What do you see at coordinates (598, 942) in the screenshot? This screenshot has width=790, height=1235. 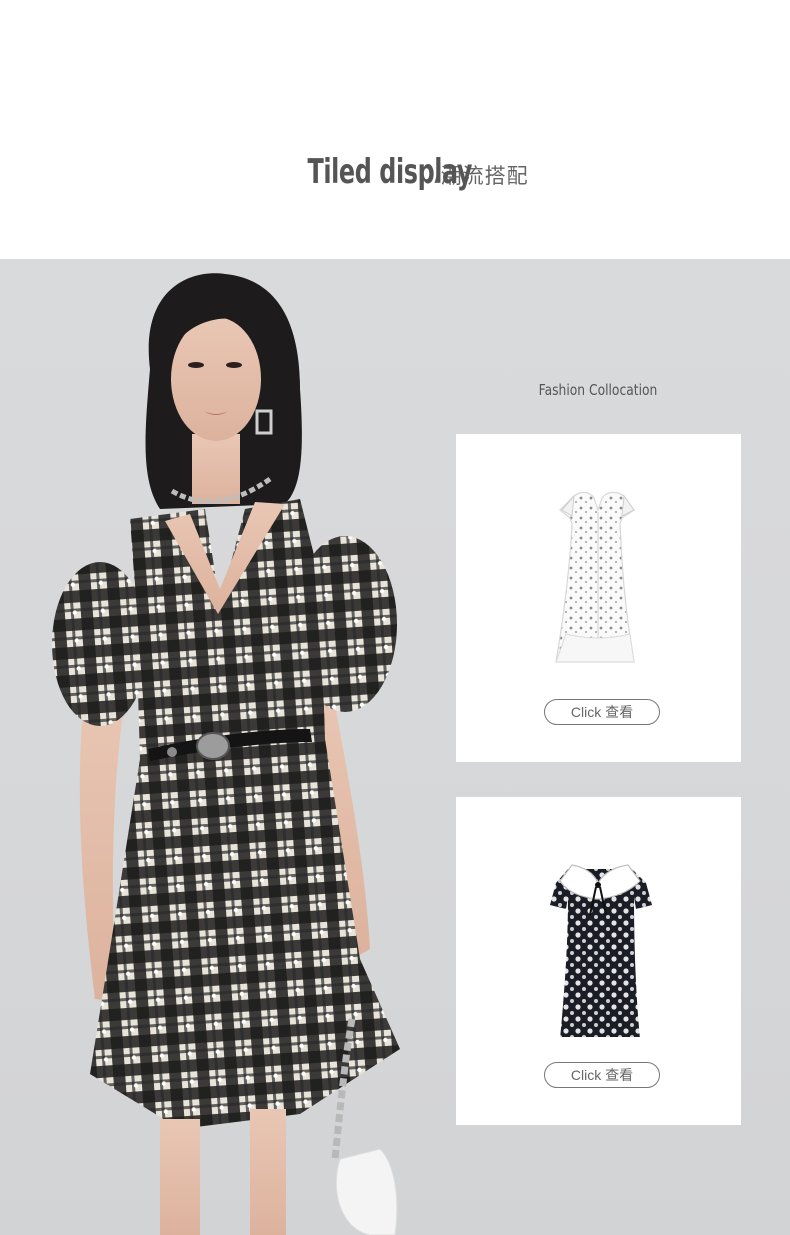 I see `black-dress-image` at bounding box center [598, 942].